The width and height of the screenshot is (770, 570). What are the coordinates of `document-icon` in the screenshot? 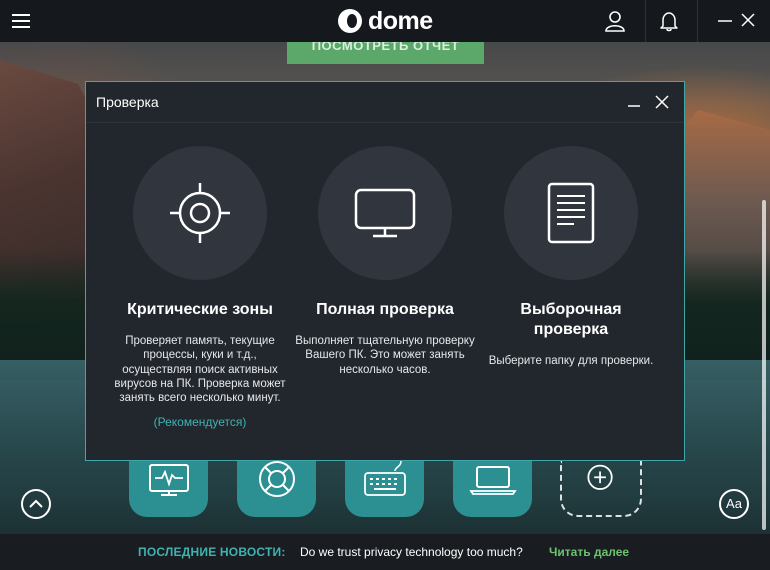 It's located at (571, 213).